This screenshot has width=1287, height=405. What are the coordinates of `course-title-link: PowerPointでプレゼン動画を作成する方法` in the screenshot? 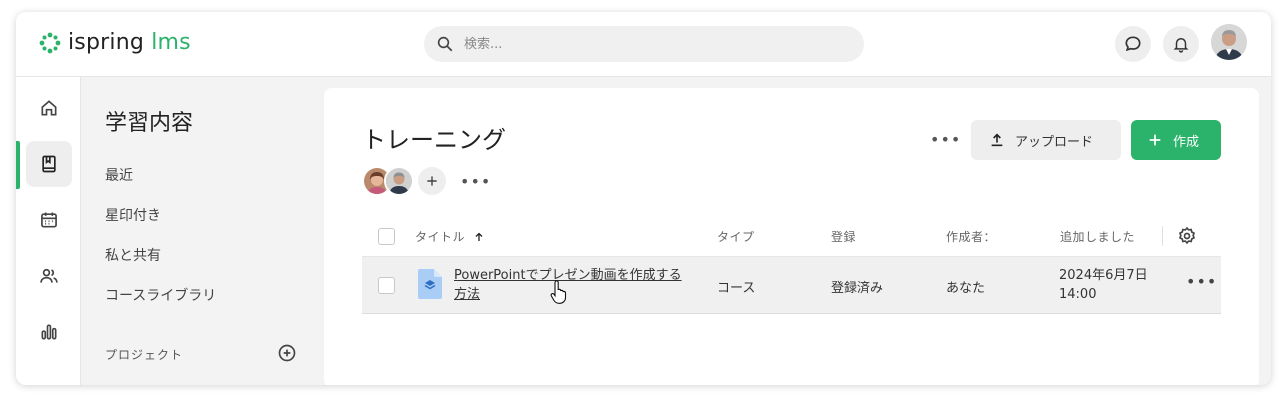 It's located at (574, 285).